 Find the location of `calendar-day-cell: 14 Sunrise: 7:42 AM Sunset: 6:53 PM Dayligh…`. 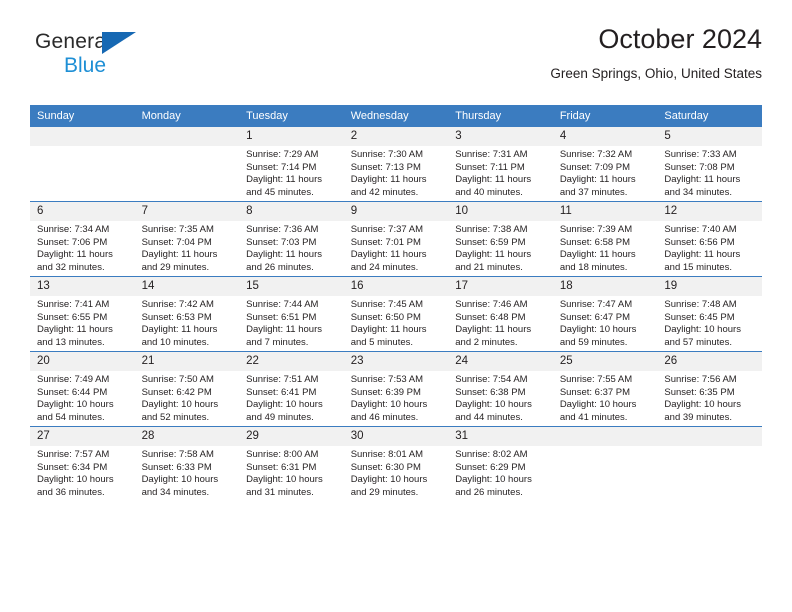

calendar-day-cell: 14 Sunrise: 7:42 AM Sunset: 6:53 PM Dayligh… is located at coordinates (187, 314).